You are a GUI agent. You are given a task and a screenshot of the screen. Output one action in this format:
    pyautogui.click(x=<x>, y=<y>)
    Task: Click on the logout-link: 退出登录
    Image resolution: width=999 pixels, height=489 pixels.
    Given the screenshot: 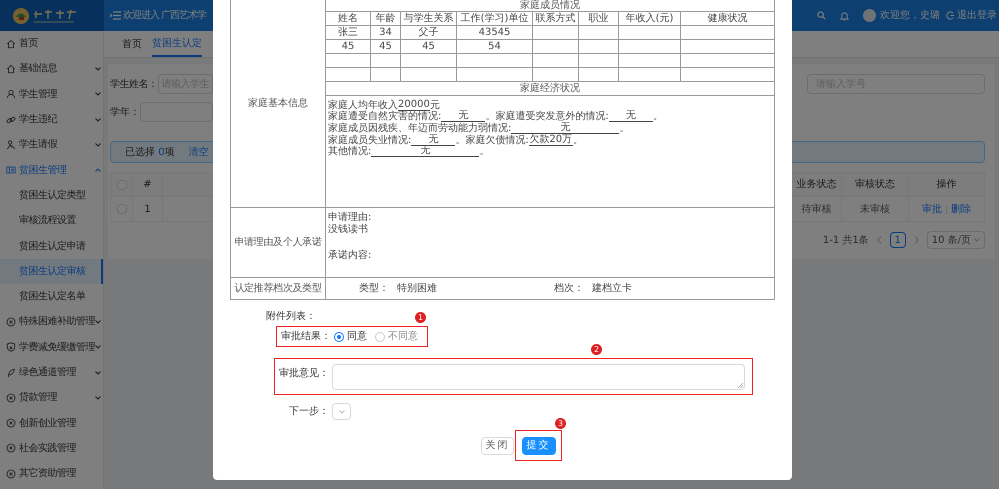 What is the action you would take?
    pyautogui.click(x=977, y=15)
    